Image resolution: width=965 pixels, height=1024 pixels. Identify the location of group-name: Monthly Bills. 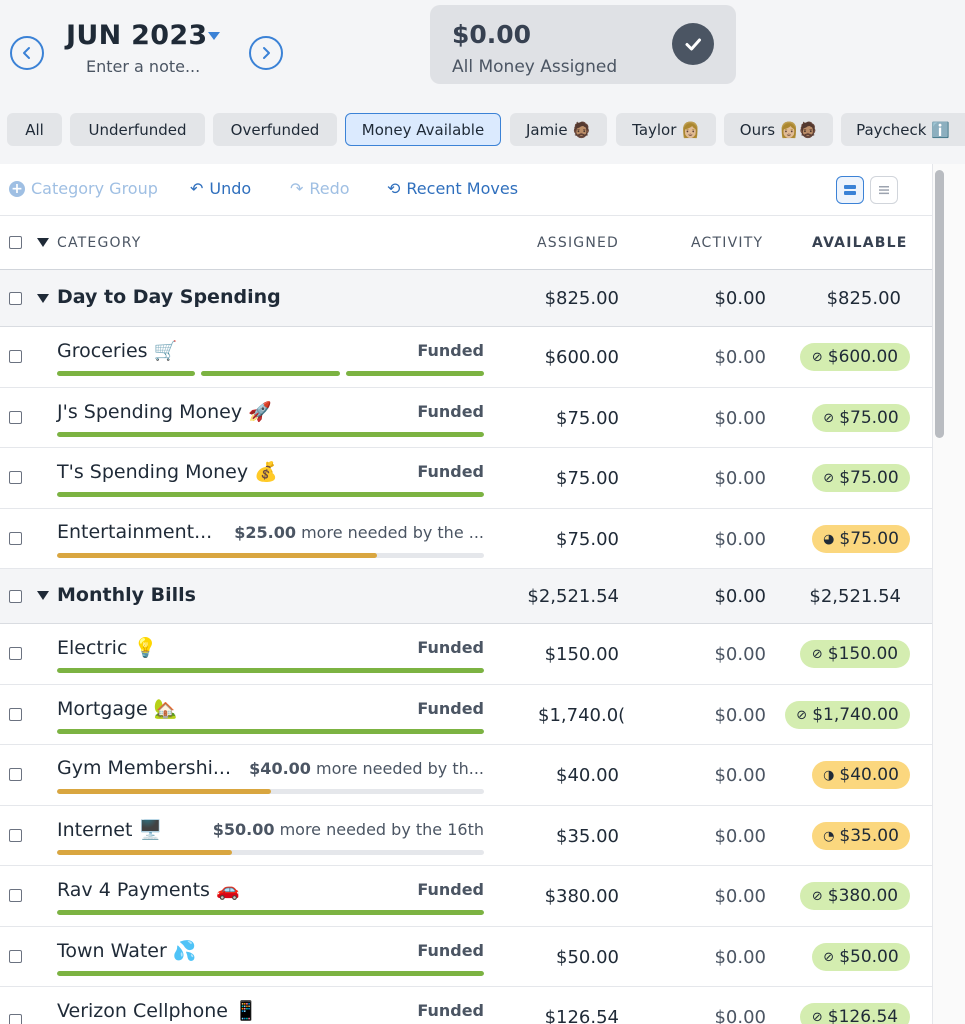
(126, 595).